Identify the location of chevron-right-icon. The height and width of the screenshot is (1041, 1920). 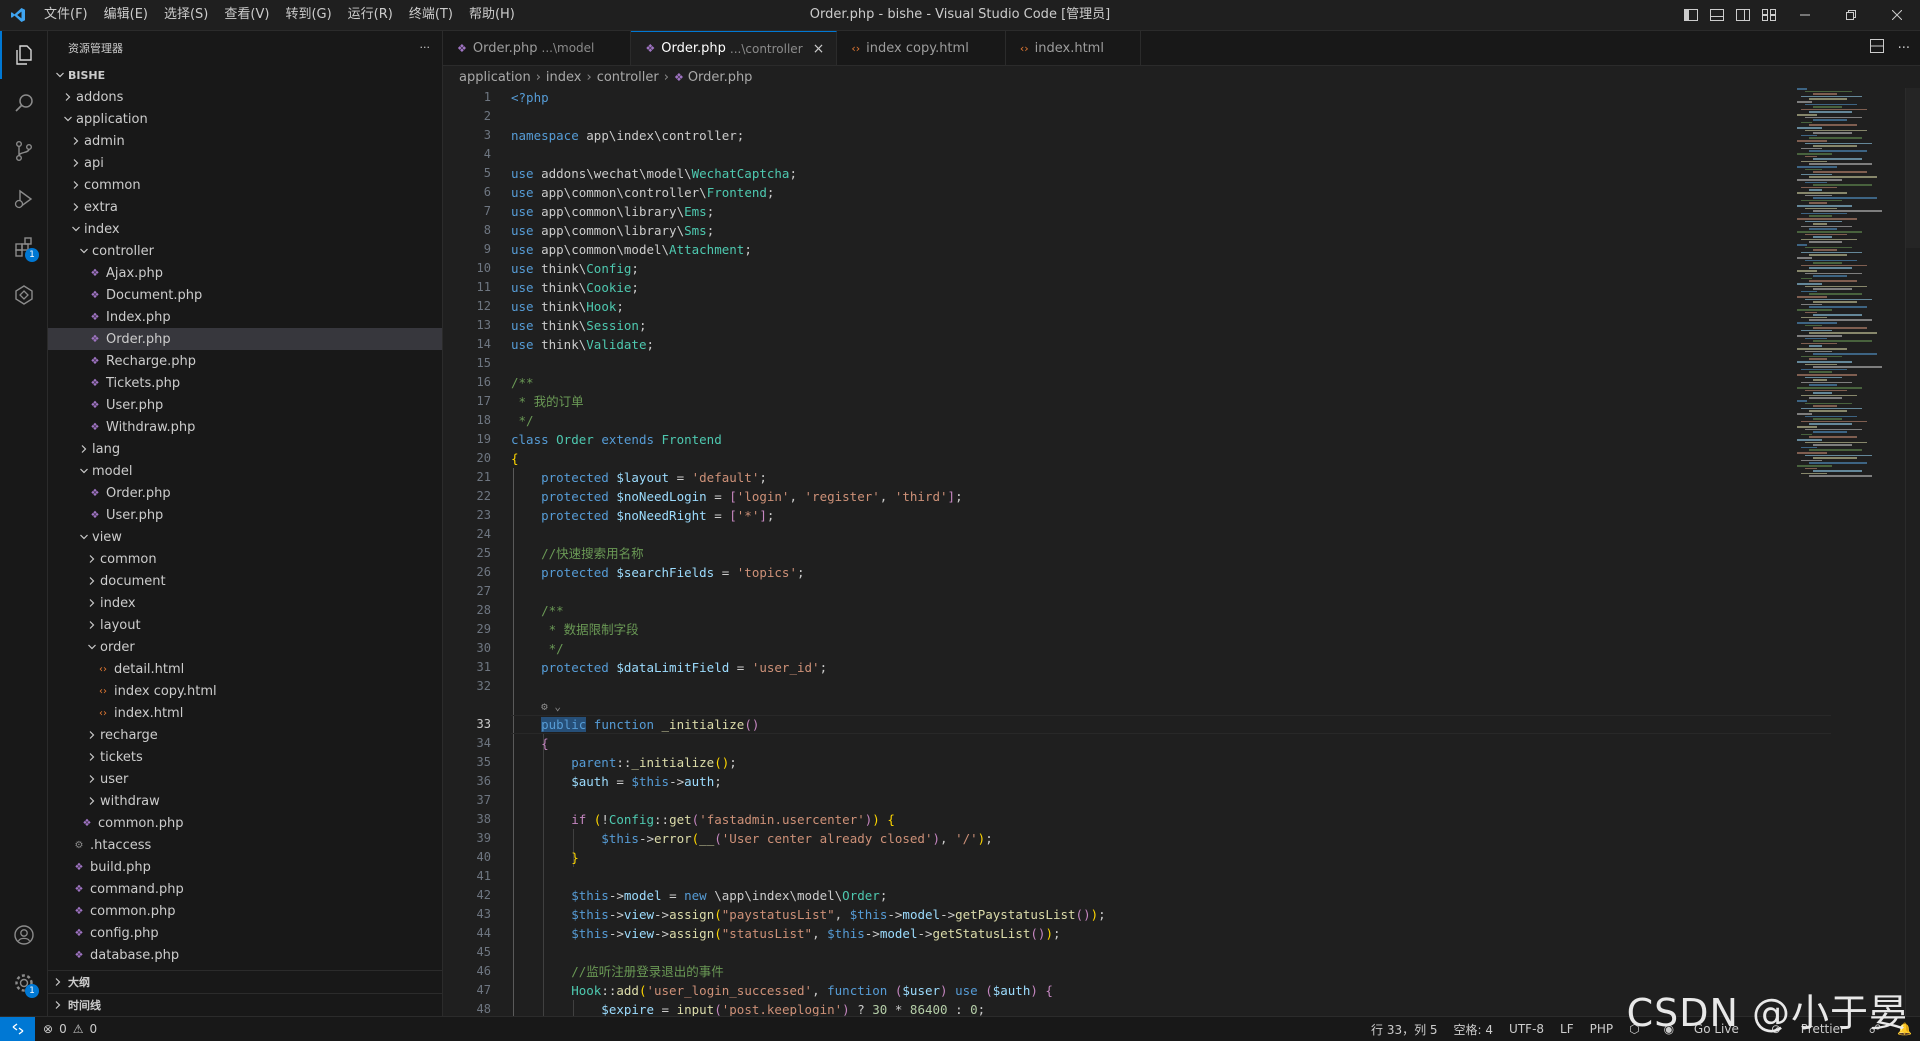
(92, 757).